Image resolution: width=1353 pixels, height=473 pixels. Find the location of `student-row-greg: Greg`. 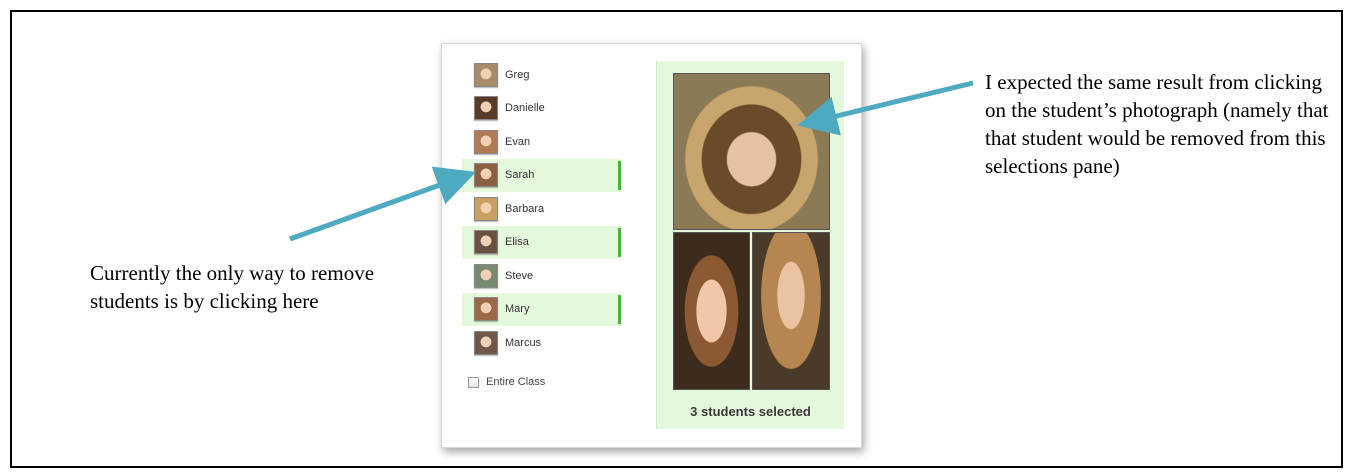

student-row-greg: Greg is located at coordinates (541, 75).